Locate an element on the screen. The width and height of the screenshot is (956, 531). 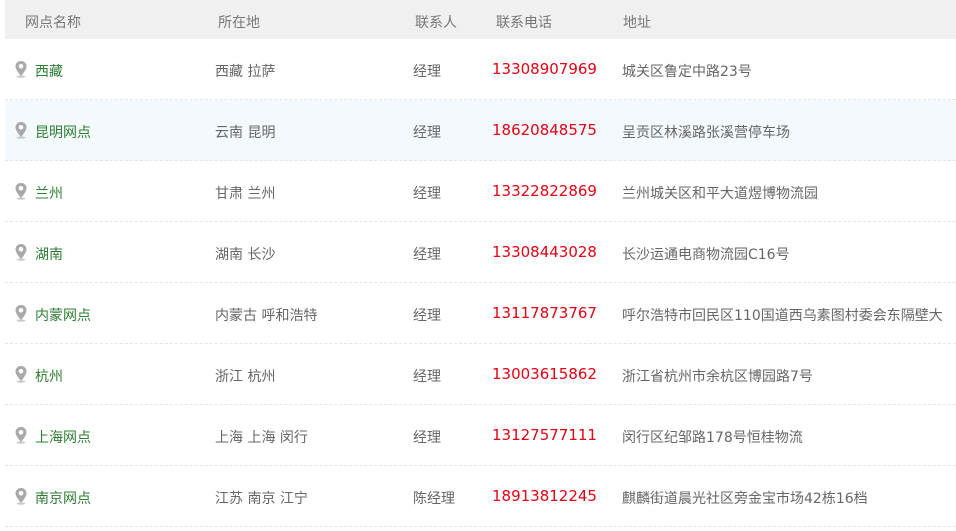
branch-location: 甘肃 兰州 is located at coordinates (245, 194).